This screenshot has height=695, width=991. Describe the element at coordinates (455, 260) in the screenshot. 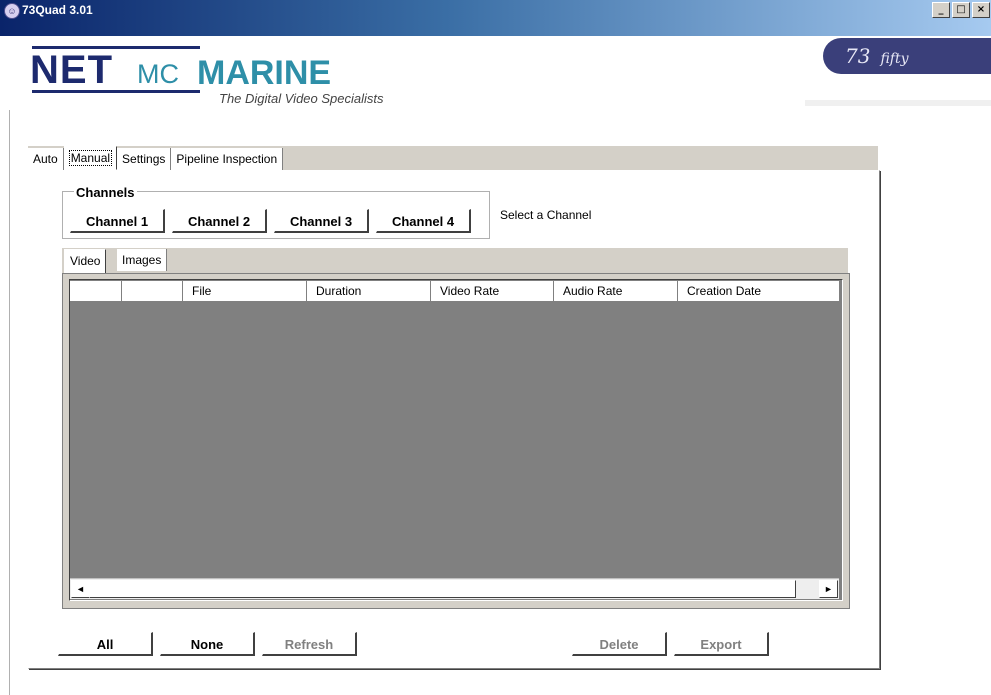

I see `sub-tabstrip` at that location.